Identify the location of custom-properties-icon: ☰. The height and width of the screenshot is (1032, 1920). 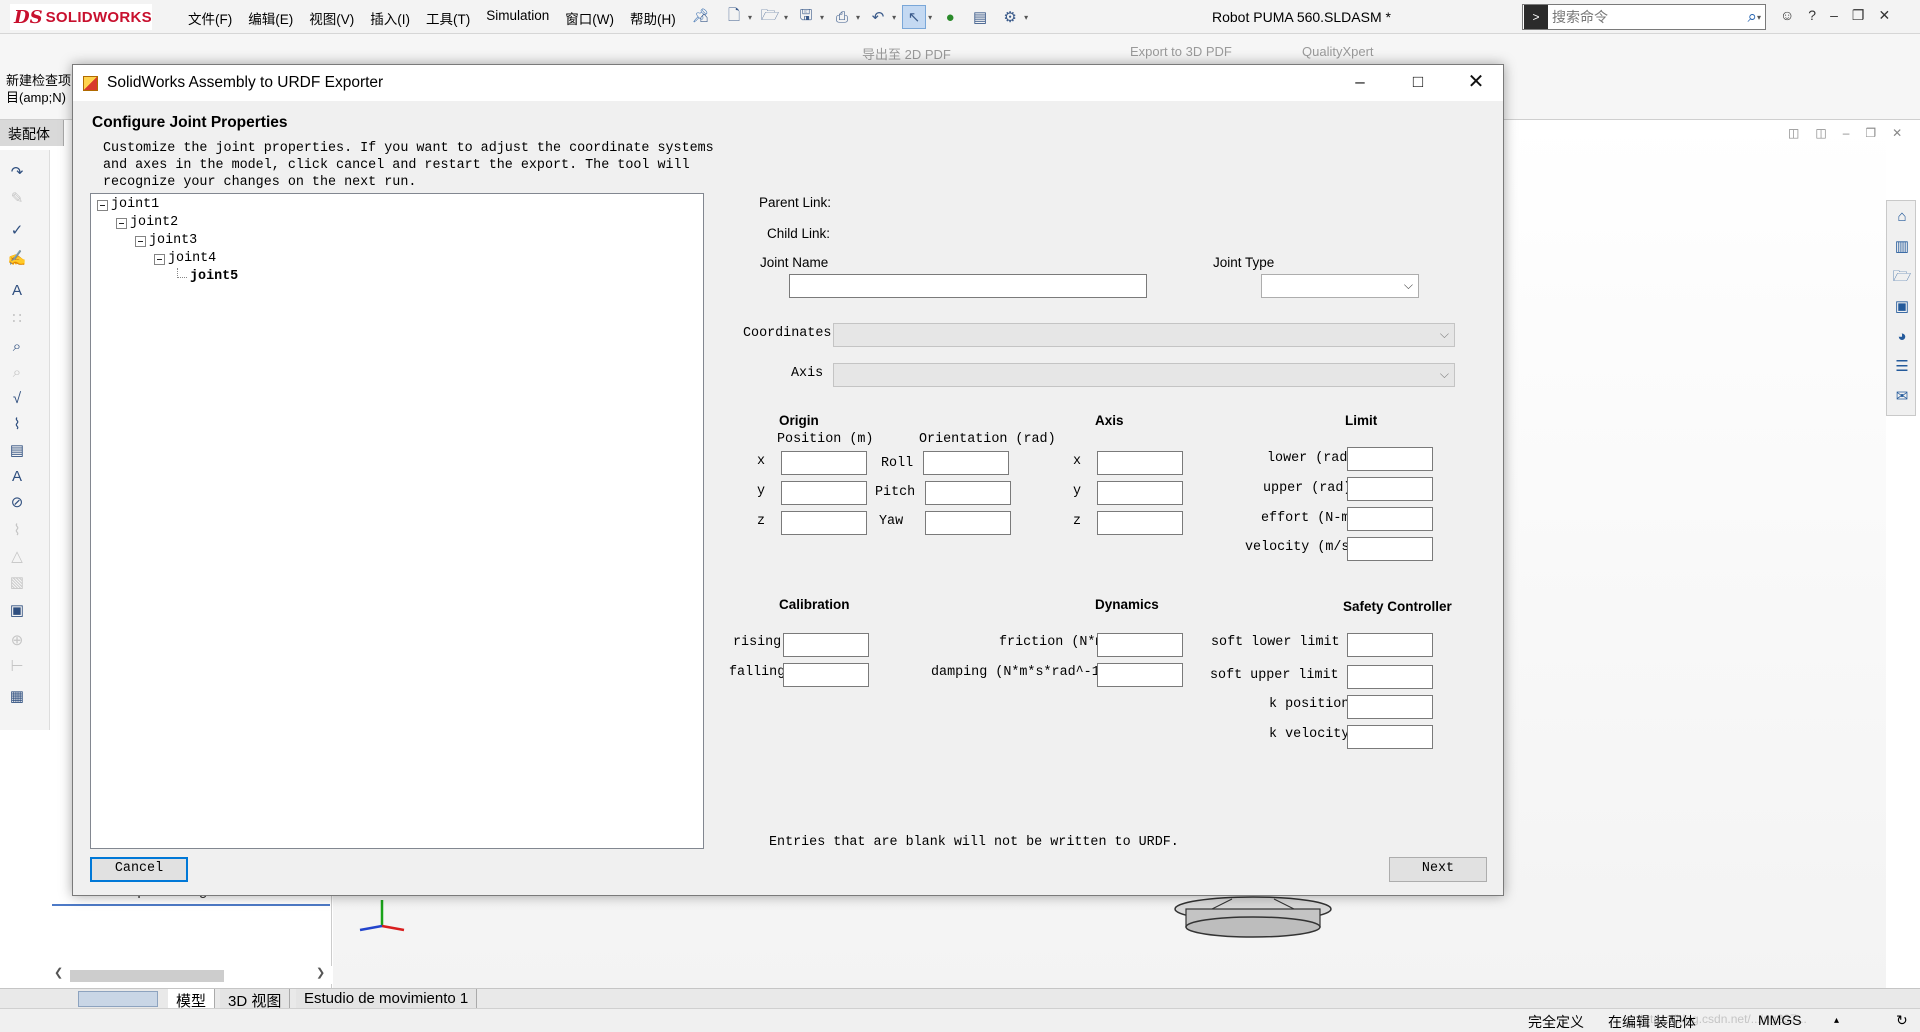
(1902, 367).